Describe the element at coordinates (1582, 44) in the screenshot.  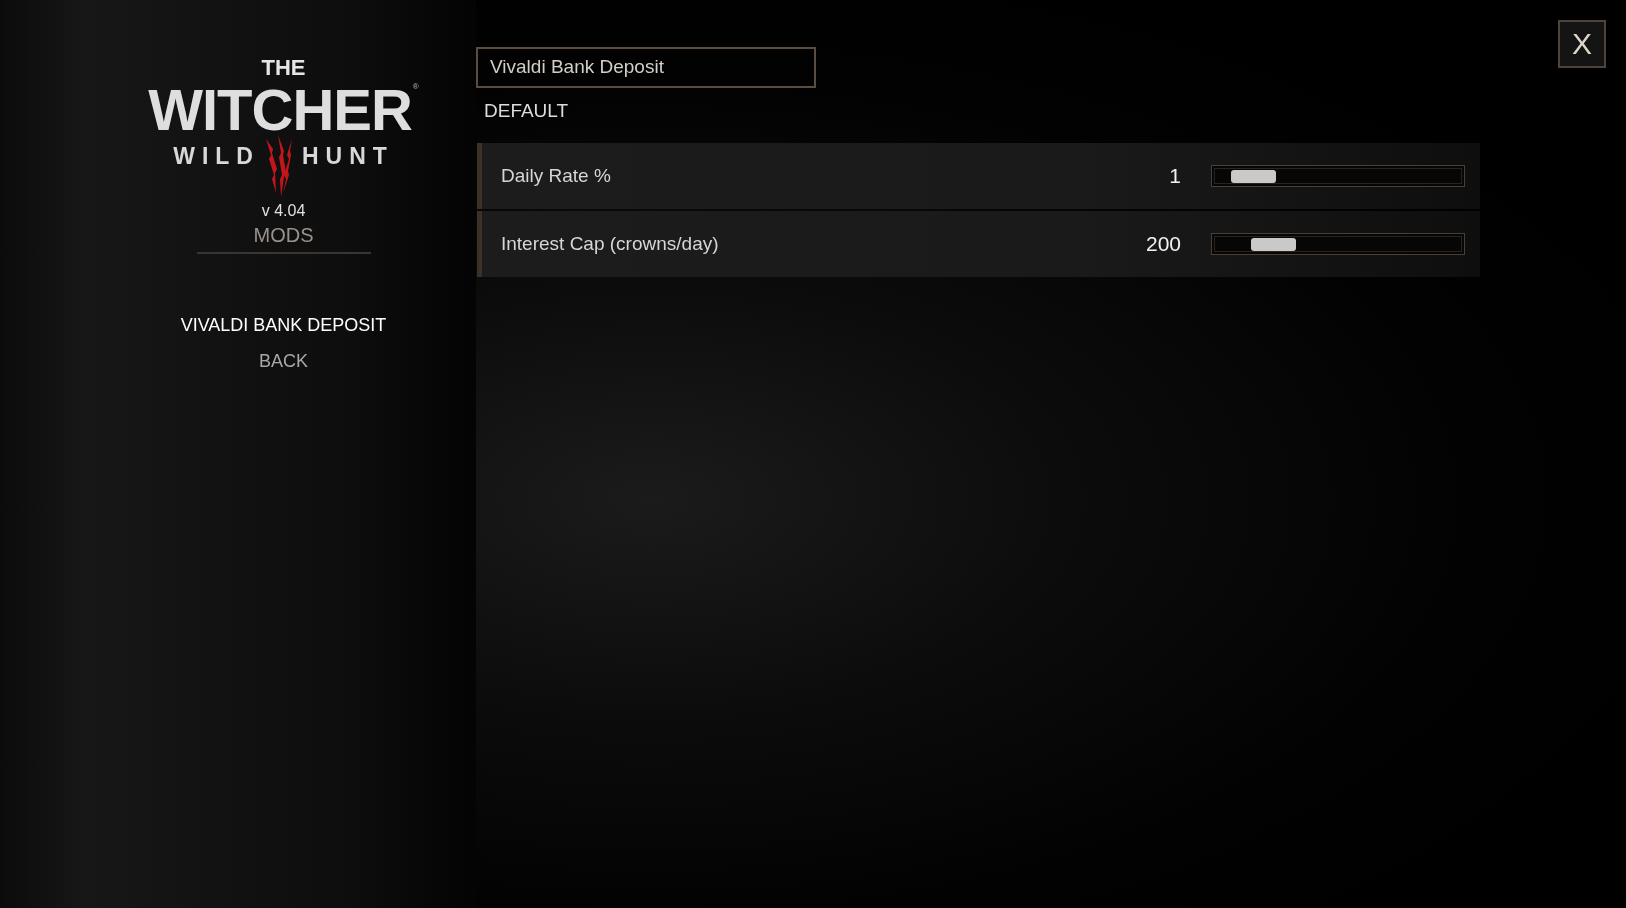
I see `close-button: X` at that location.